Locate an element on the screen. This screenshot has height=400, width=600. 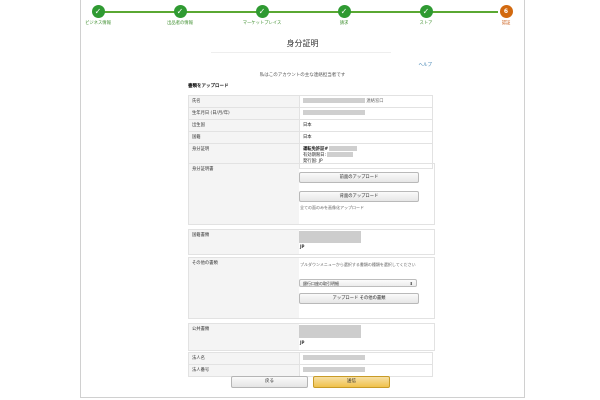
public-document-section: 公共書類 JP is located at coordinates (311, 337).